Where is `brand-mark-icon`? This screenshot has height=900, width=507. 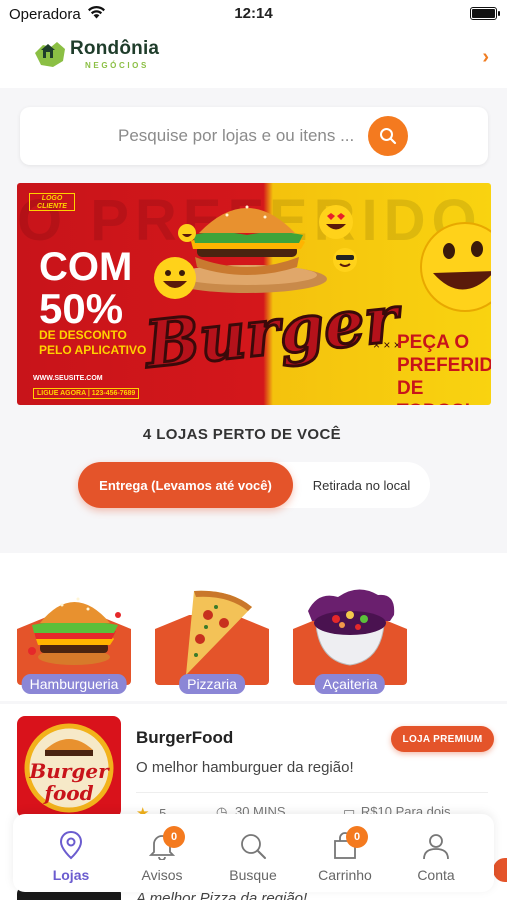
brand-mark-icon is located at coordinates (50, 54).